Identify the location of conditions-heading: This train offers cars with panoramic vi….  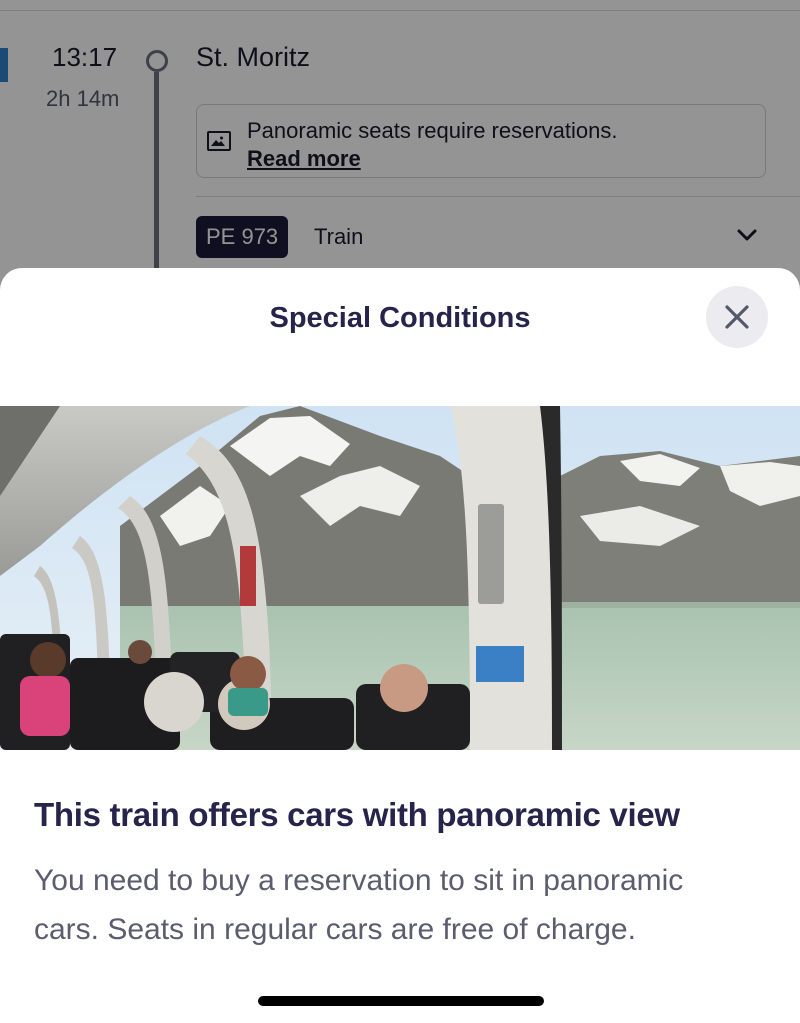
(357, 814).